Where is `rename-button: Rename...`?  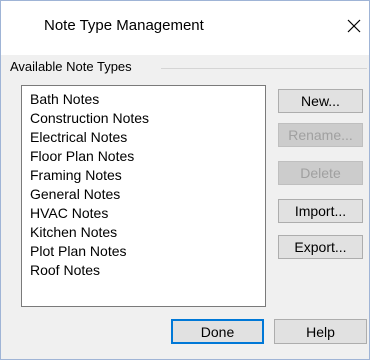 rename-button: Rename... is located at coordinates (320, 135).